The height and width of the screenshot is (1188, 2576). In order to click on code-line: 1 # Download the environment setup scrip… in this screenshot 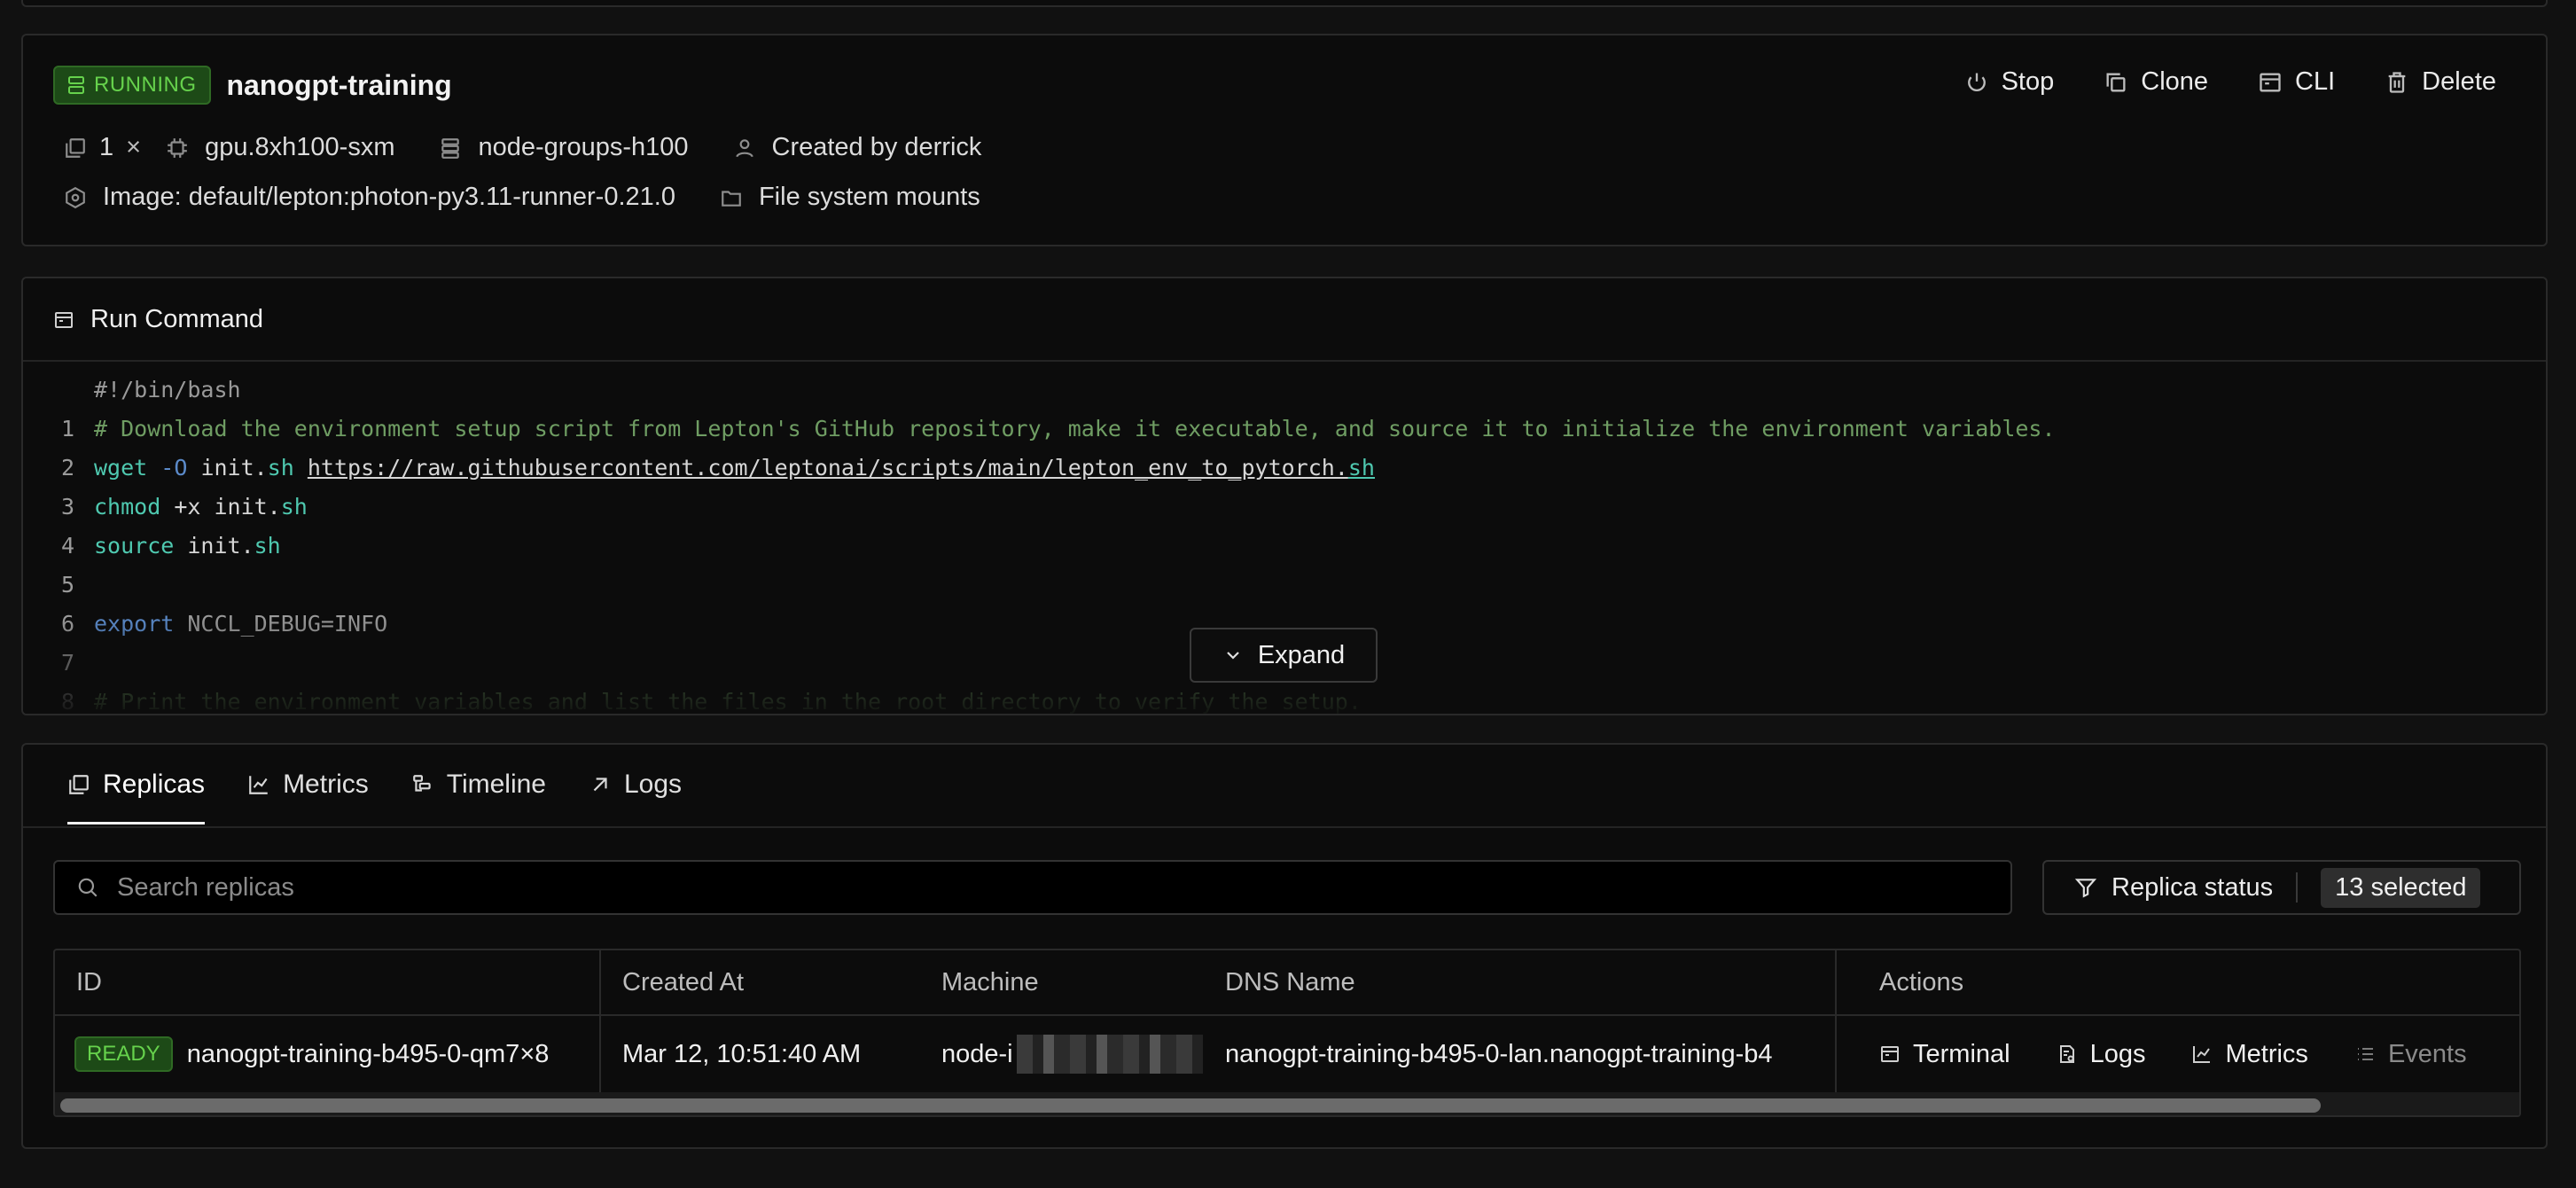, I will do `click(1284, 430)`.